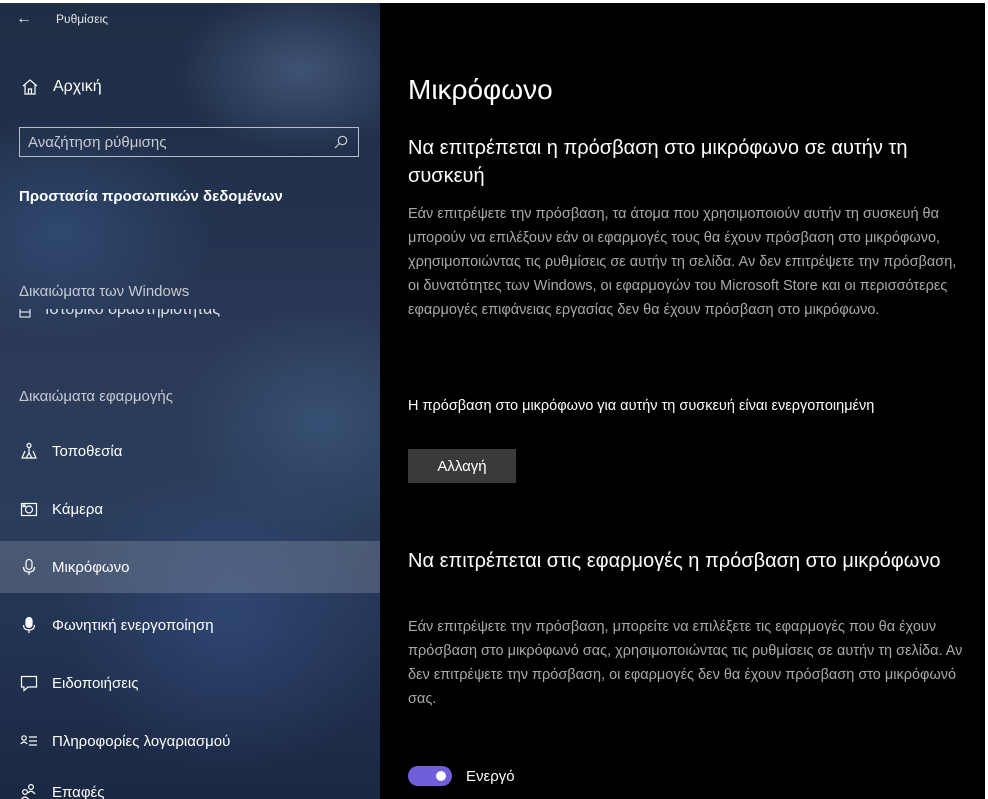 The height and width of the screenshot is (799, 988). Describe the element at coordinates (190, 451) in the screenshot. I see `sidebar-item-location: Τοποθεσία` at that location.